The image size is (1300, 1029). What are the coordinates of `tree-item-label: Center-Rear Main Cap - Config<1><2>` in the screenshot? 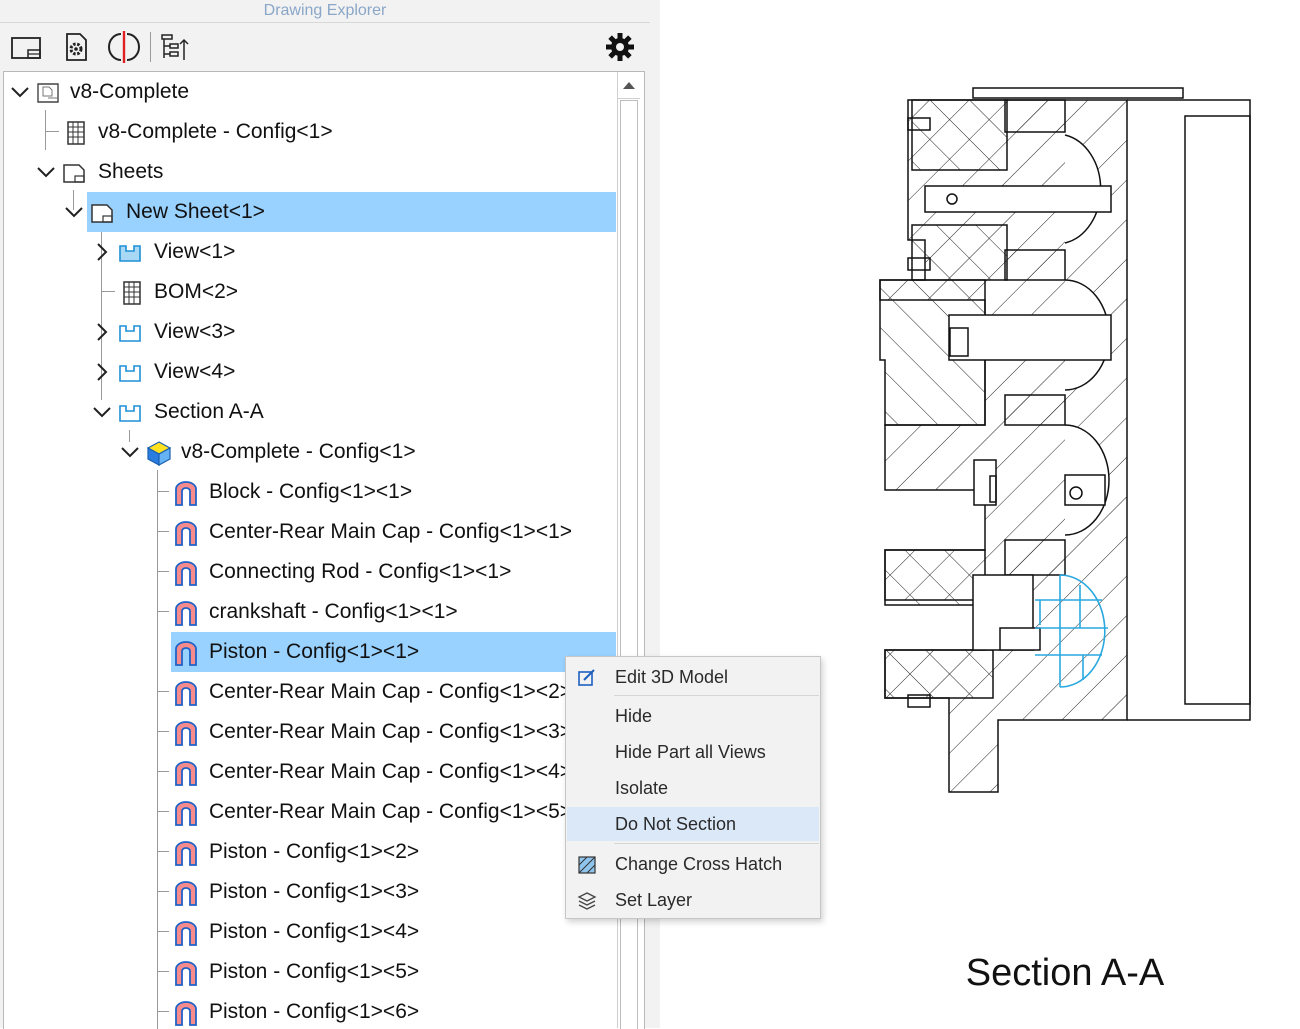 It's located at (391, 691).